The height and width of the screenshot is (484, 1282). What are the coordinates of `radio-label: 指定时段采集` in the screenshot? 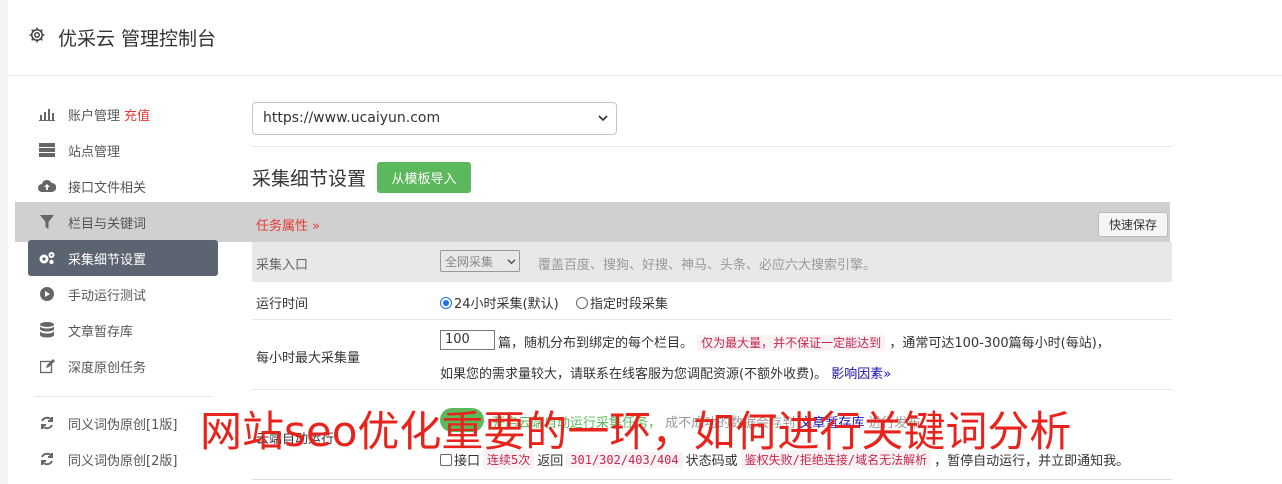 It's located at (629, 304).